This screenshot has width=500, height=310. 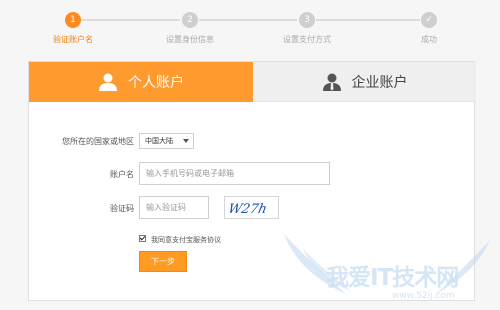 What do you see at coordinates (190, 173) in the screenshot?
I see `account-placeholder: 输入手机号码或电子邮箱` at bounding box center [190, 173].